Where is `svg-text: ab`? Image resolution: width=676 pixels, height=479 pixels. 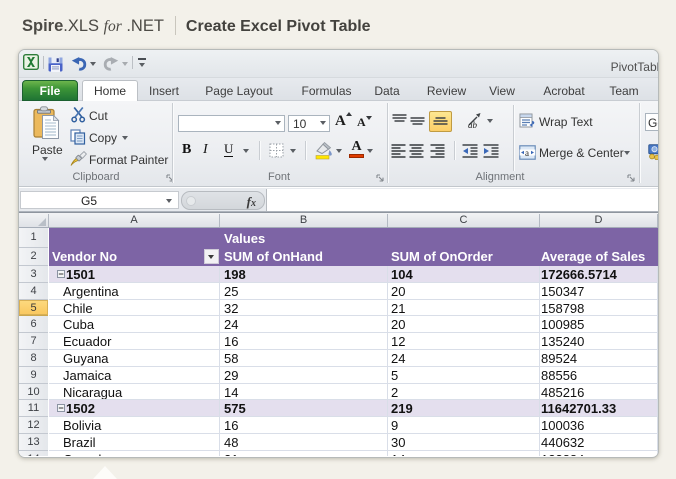
svg-text: ab is located at coordinates (473, 124).